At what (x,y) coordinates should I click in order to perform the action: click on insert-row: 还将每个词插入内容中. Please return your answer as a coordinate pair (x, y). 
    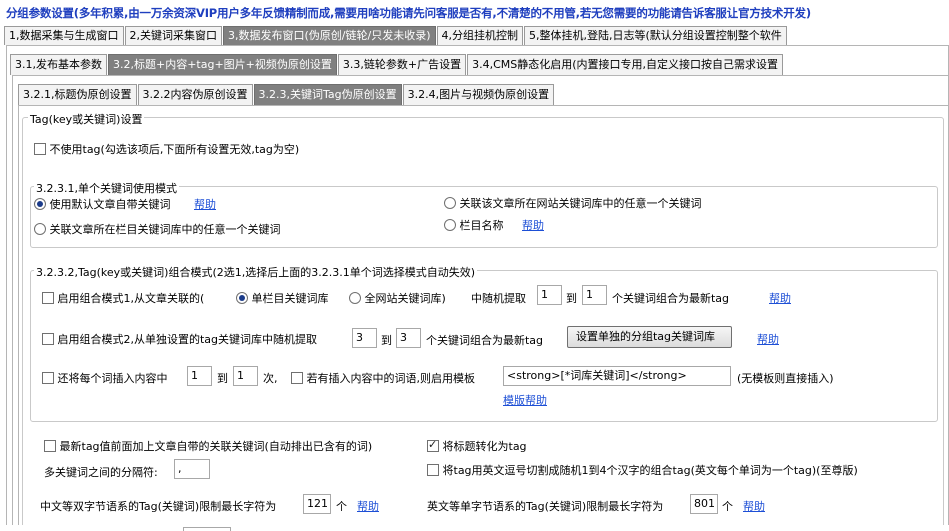
    Looking at the image, I should click on (105, 378).